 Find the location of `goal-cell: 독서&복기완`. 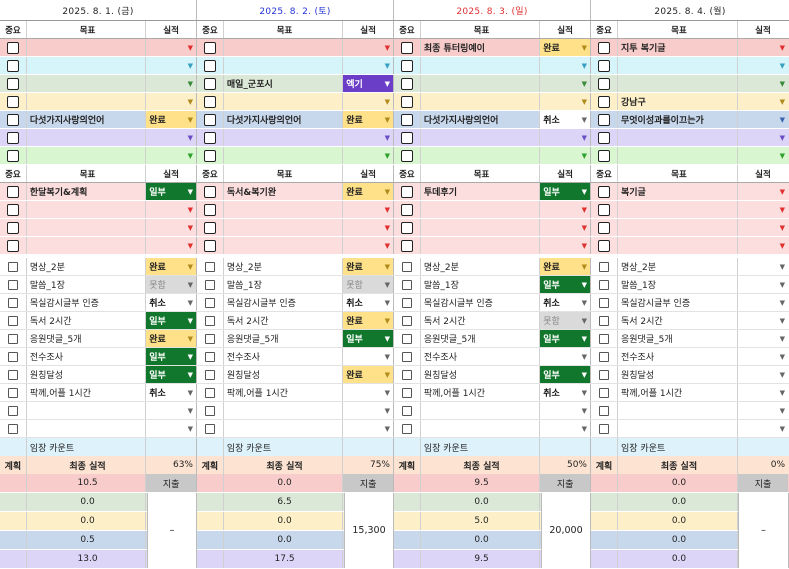

goal-cell: 독서&복기완 is located at coordinates (284, 191).